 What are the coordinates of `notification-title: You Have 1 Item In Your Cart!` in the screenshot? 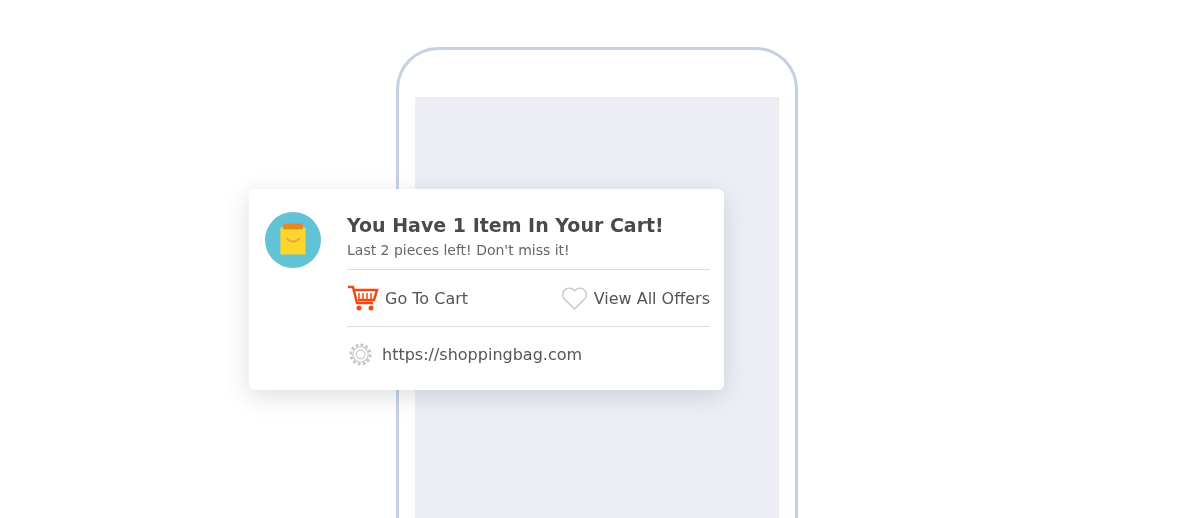 It's located at (506, 225).